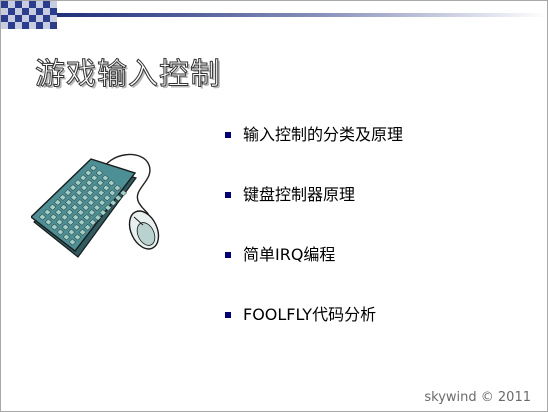 This screenshot has height=412, width=548. Describe the element at coordinates (274, 15) in the screenshot. I see `checkerboard-pattern-icon` at that location.